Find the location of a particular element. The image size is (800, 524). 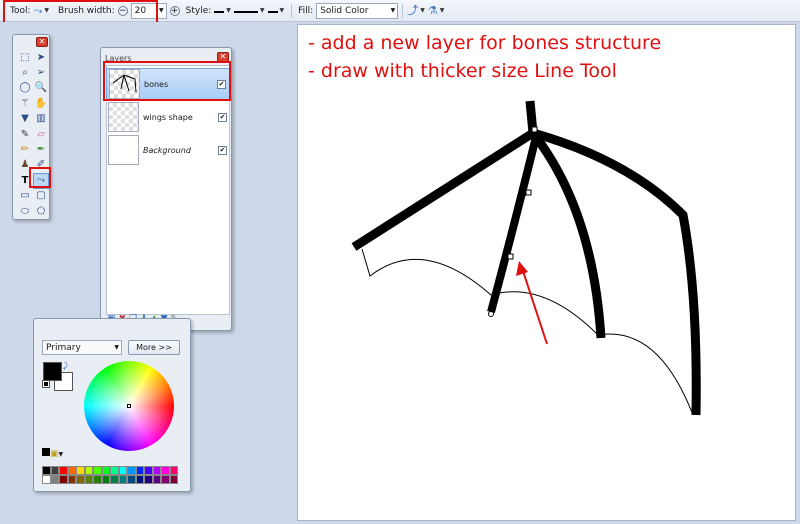

gradient-icon: ▥ is located at coordinates (41, 119).